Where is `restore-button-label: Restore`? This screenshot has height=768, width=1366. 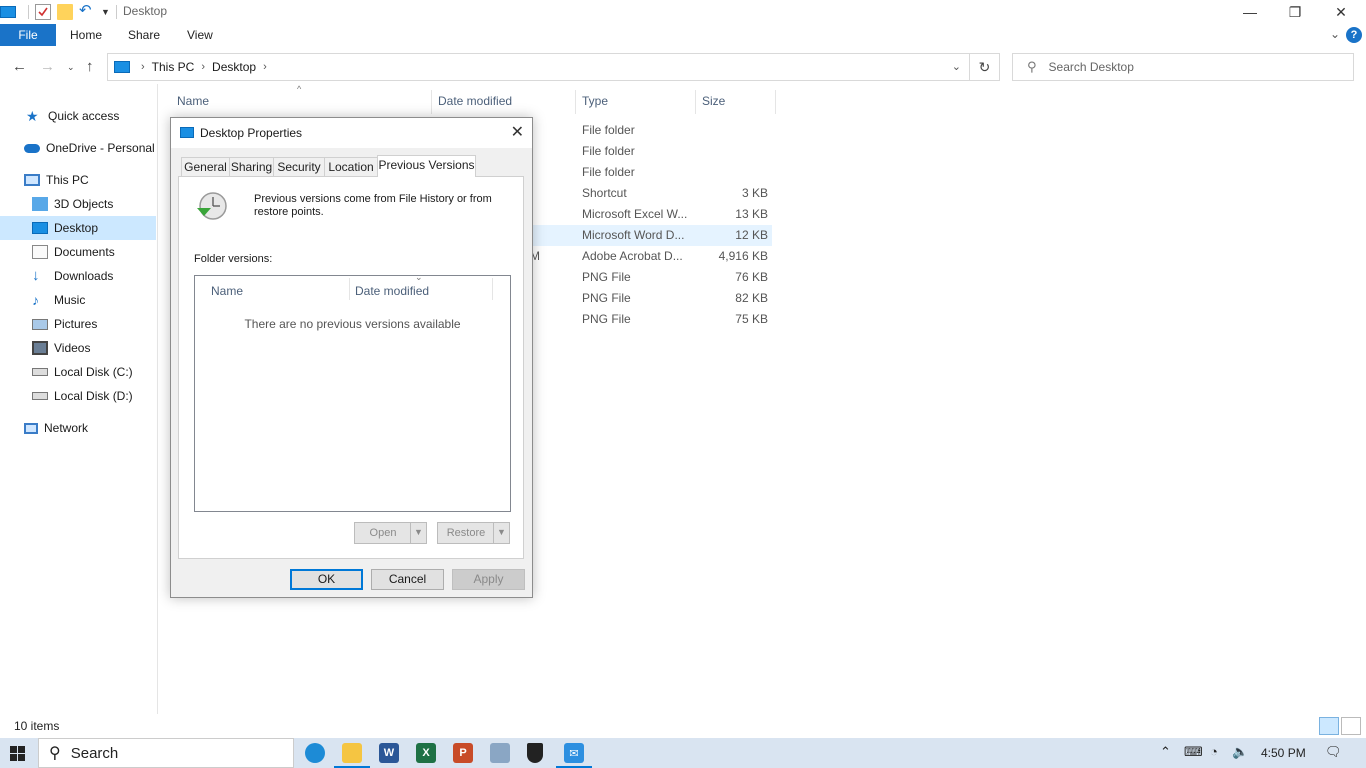
restore-button-label: Restore is located at coordinates (466, 533).